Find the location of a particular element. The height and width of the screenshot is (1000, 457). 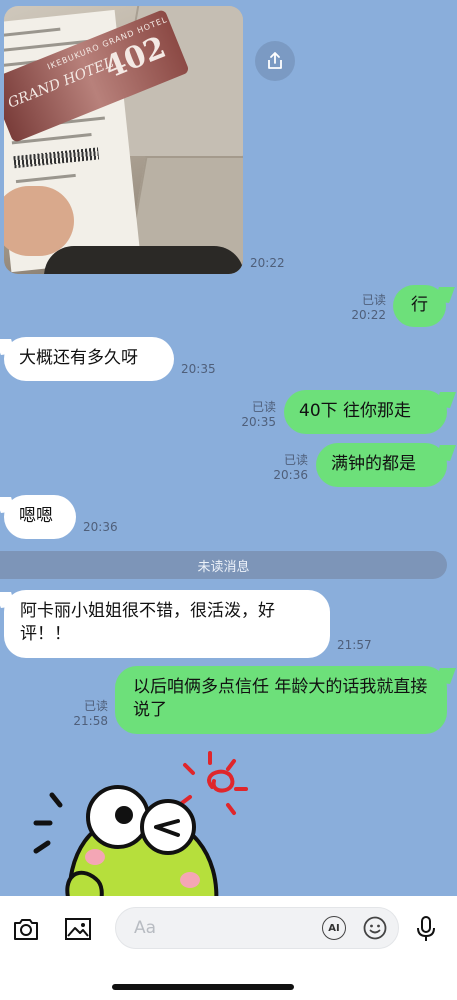

emoji-button is located at coordinates (375, 930).